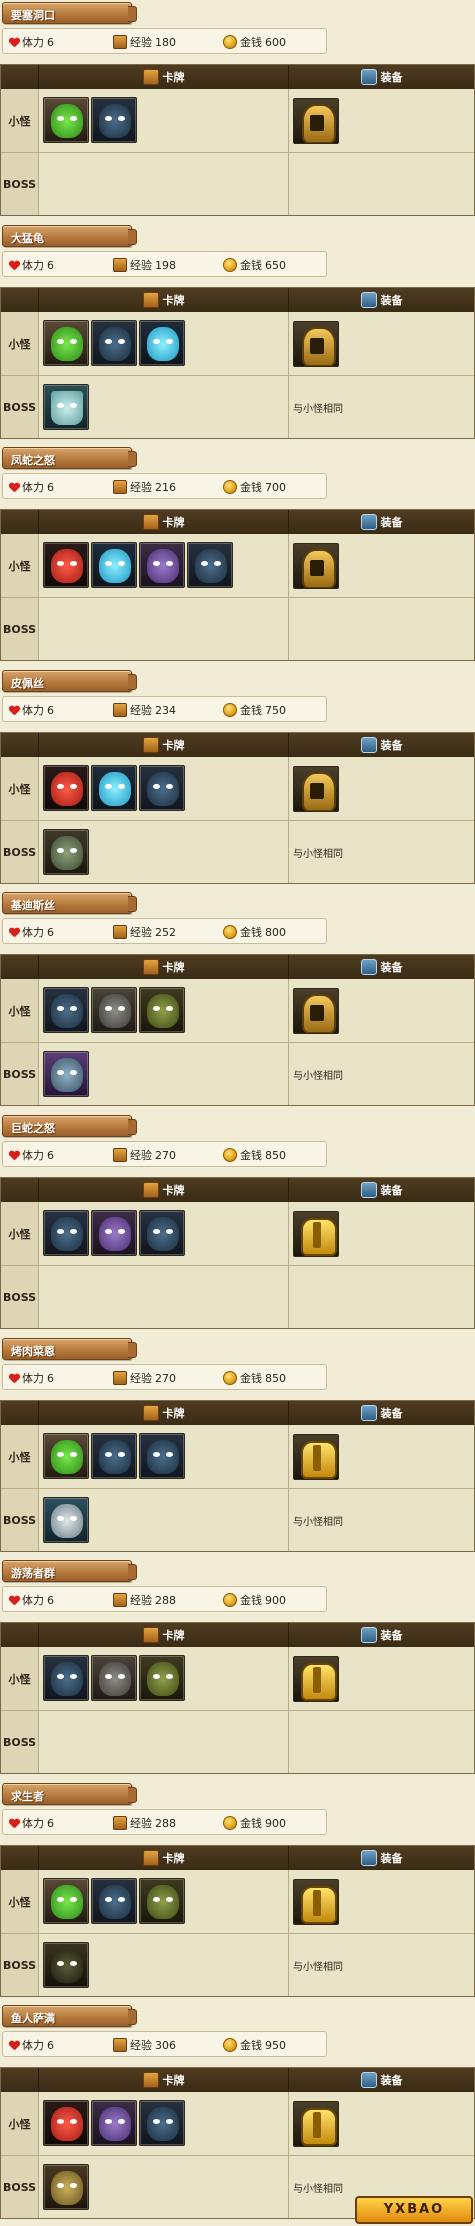 The height and width of the screenshot is (2226, 475). I want to click on exp-value: 270, so click(165, 1155).